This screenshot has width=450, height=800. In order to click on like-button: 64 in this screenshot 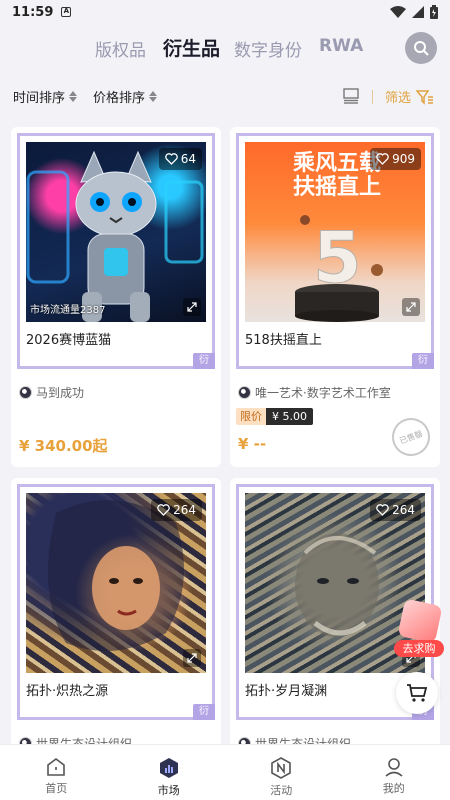, I will do `click(180, 159)`.